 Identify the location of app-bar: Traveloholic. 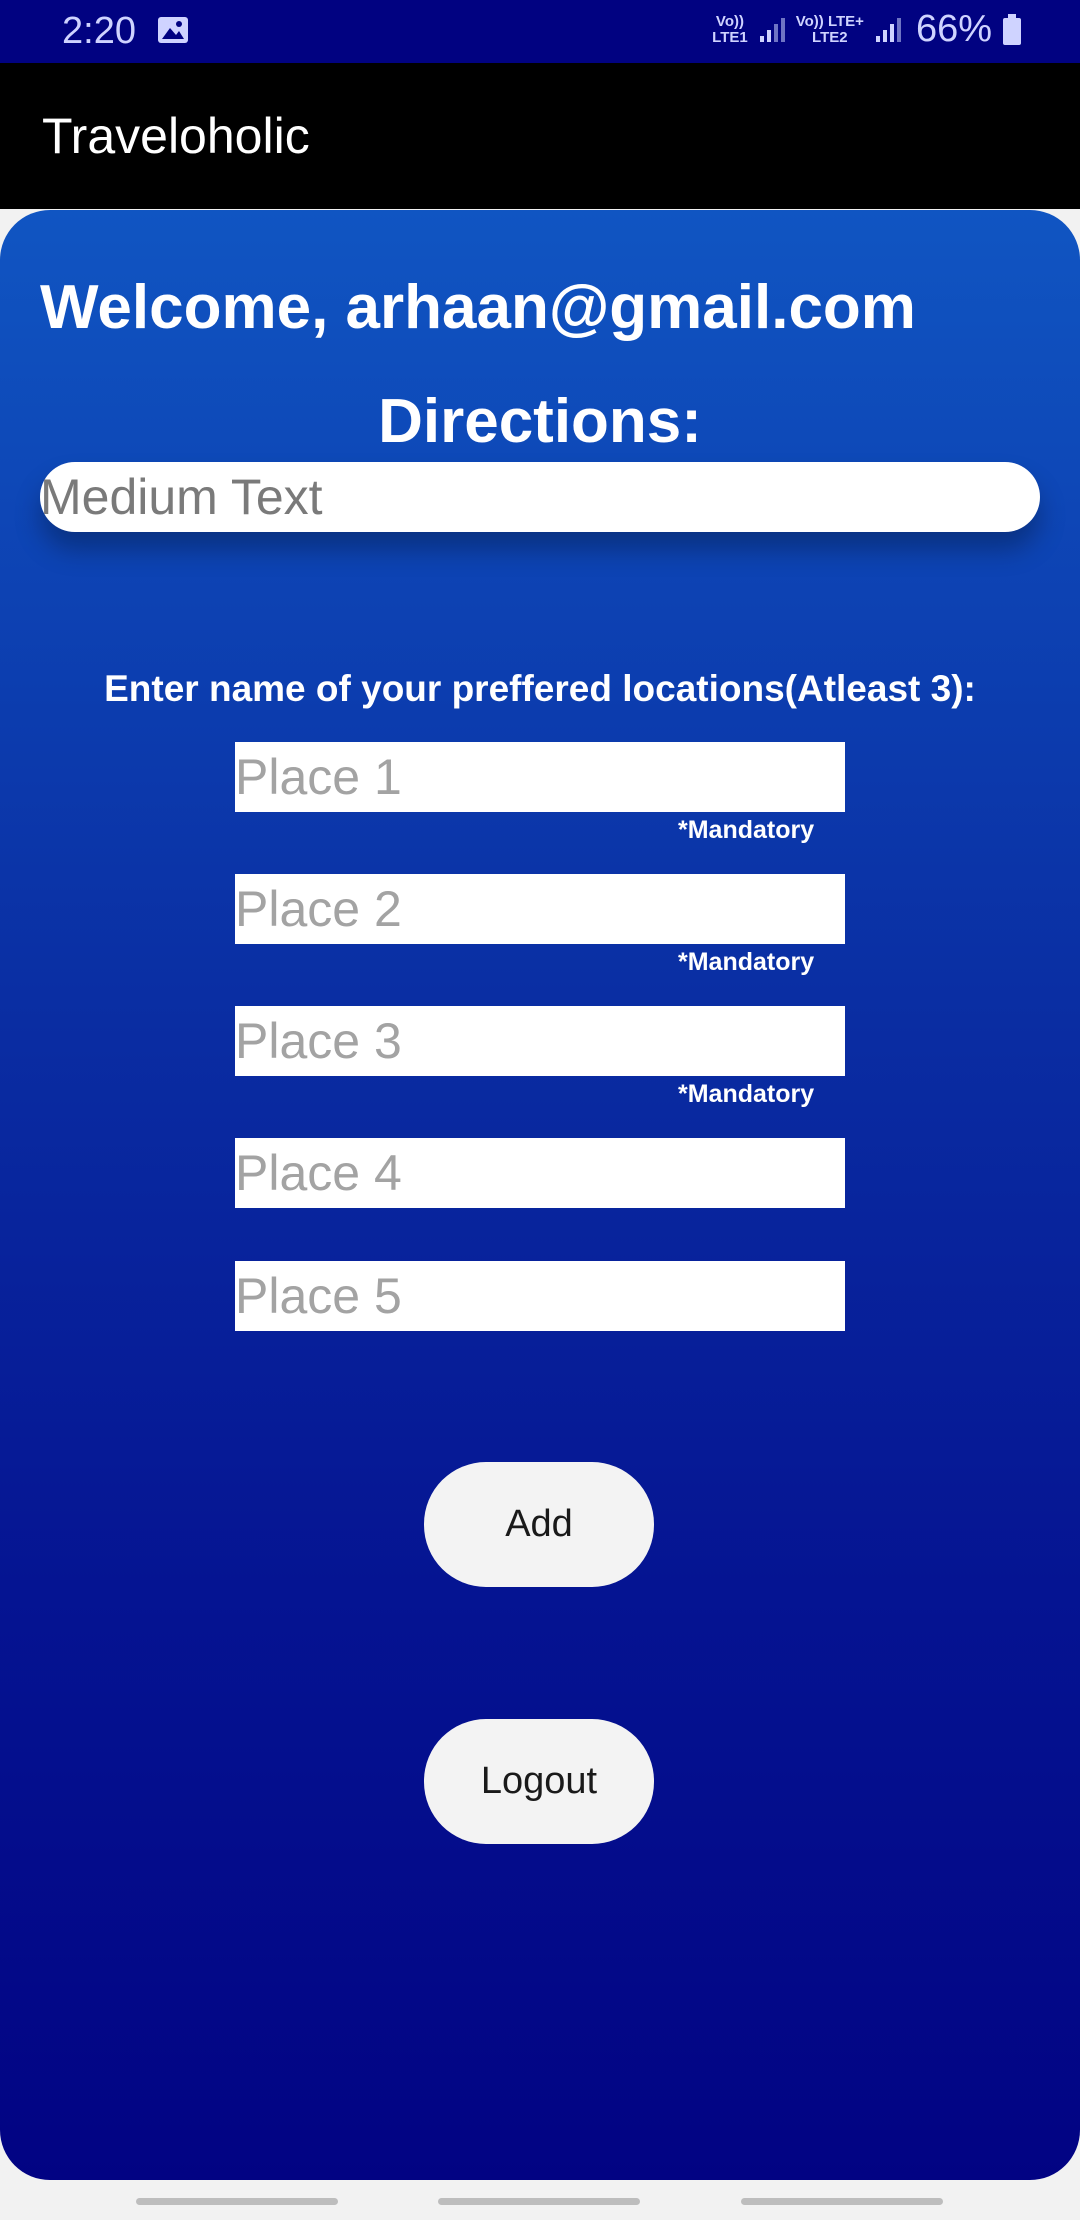
(540, 136).